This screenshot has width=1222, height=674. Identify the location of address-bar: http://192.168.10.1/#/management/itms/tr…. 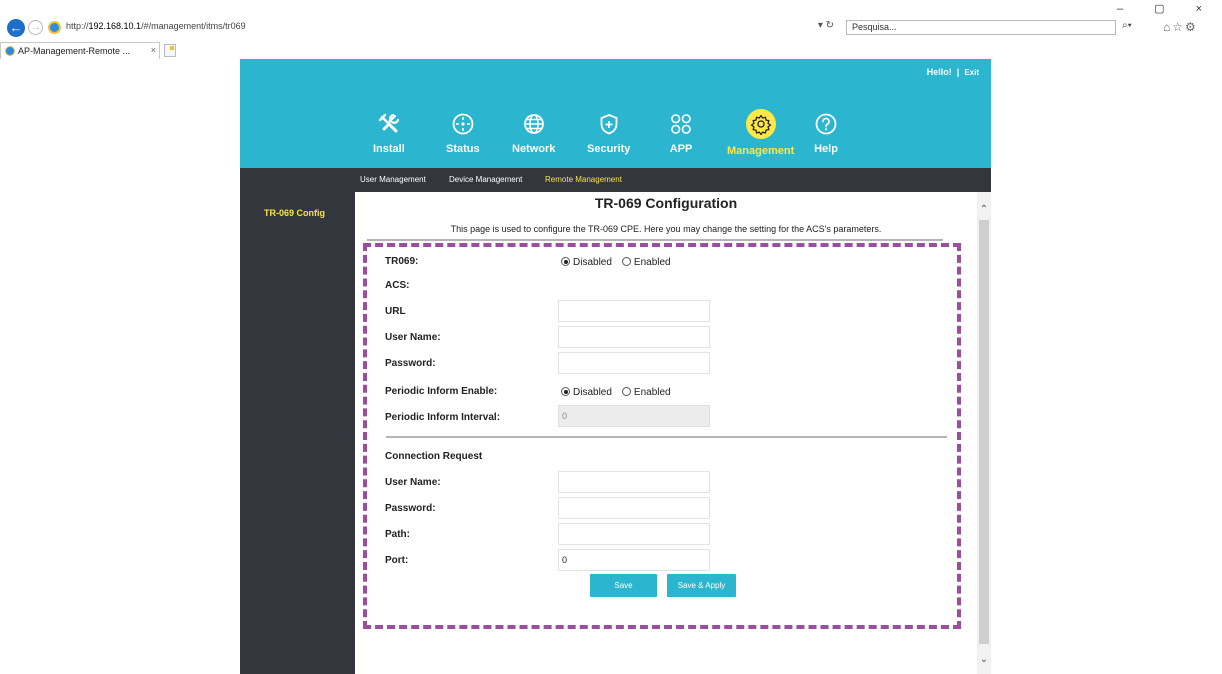
(444, 27).